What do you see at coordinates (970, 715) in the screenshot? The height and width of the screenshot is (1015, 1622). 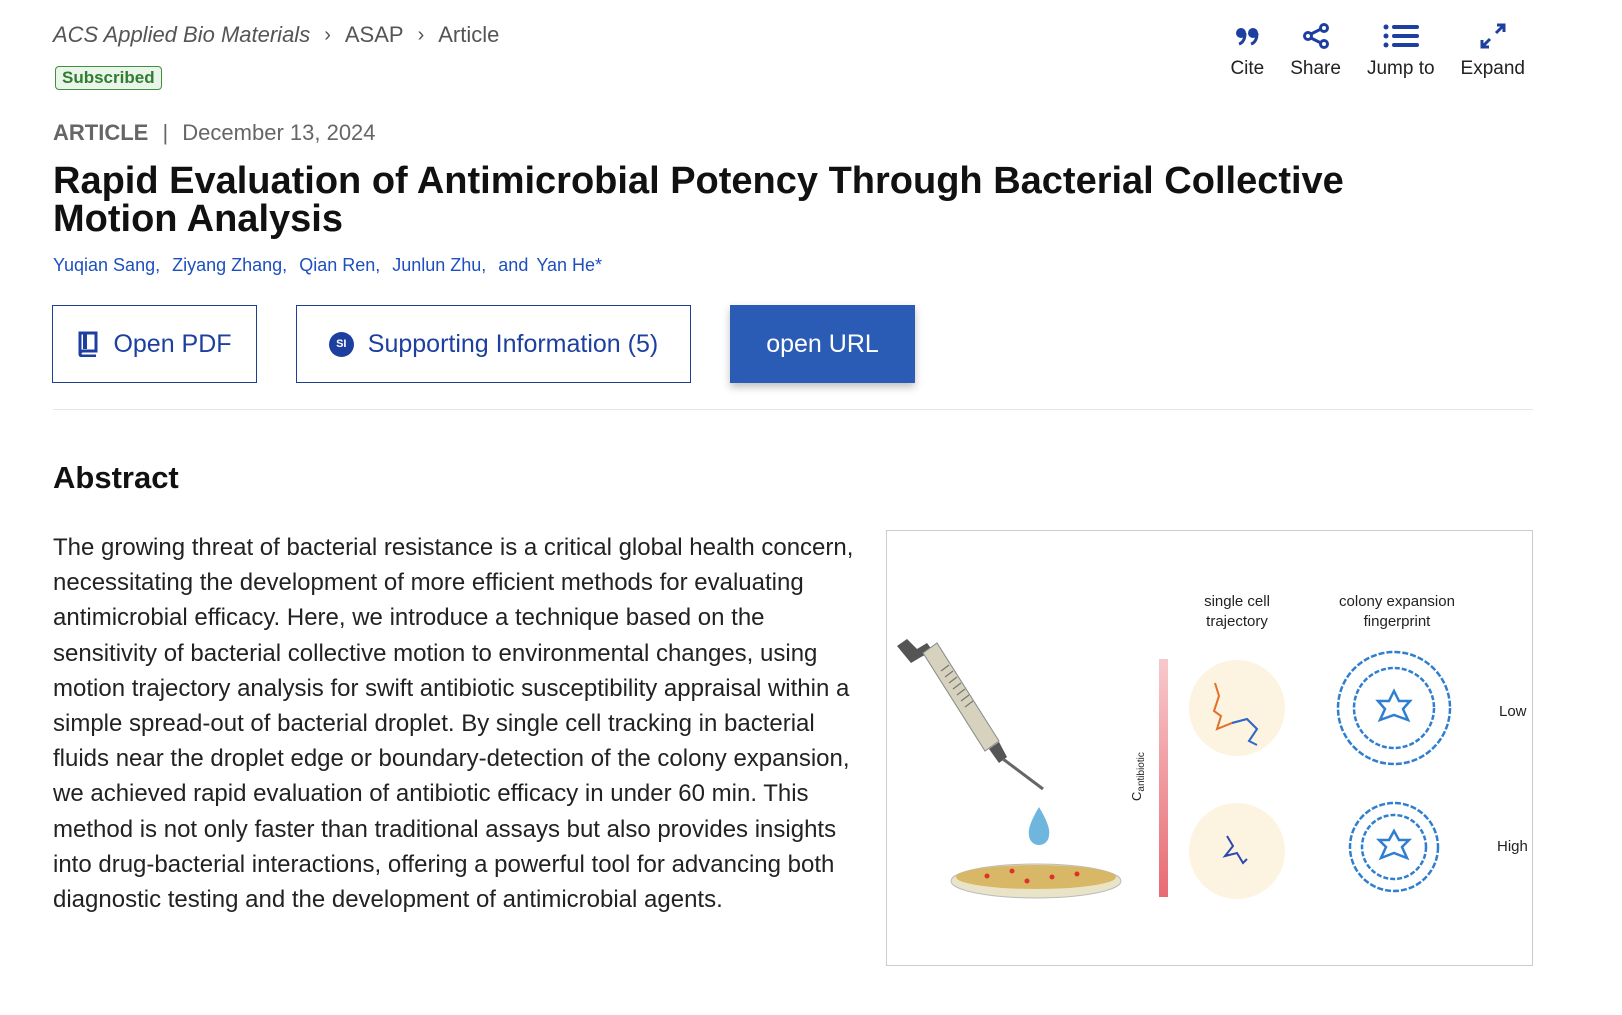 I see `pipette-illustration` at bounding box center [970, 715].